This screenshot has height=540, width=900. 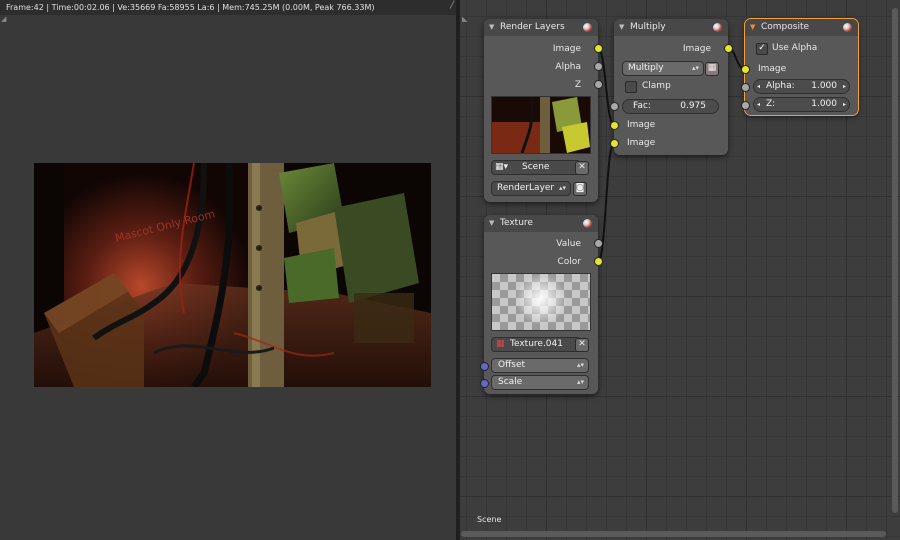 What do you see at coordinates (453, 5) in the screenshot?
I see `area-corner-icon: ╱` at bounding box center [453, 5].